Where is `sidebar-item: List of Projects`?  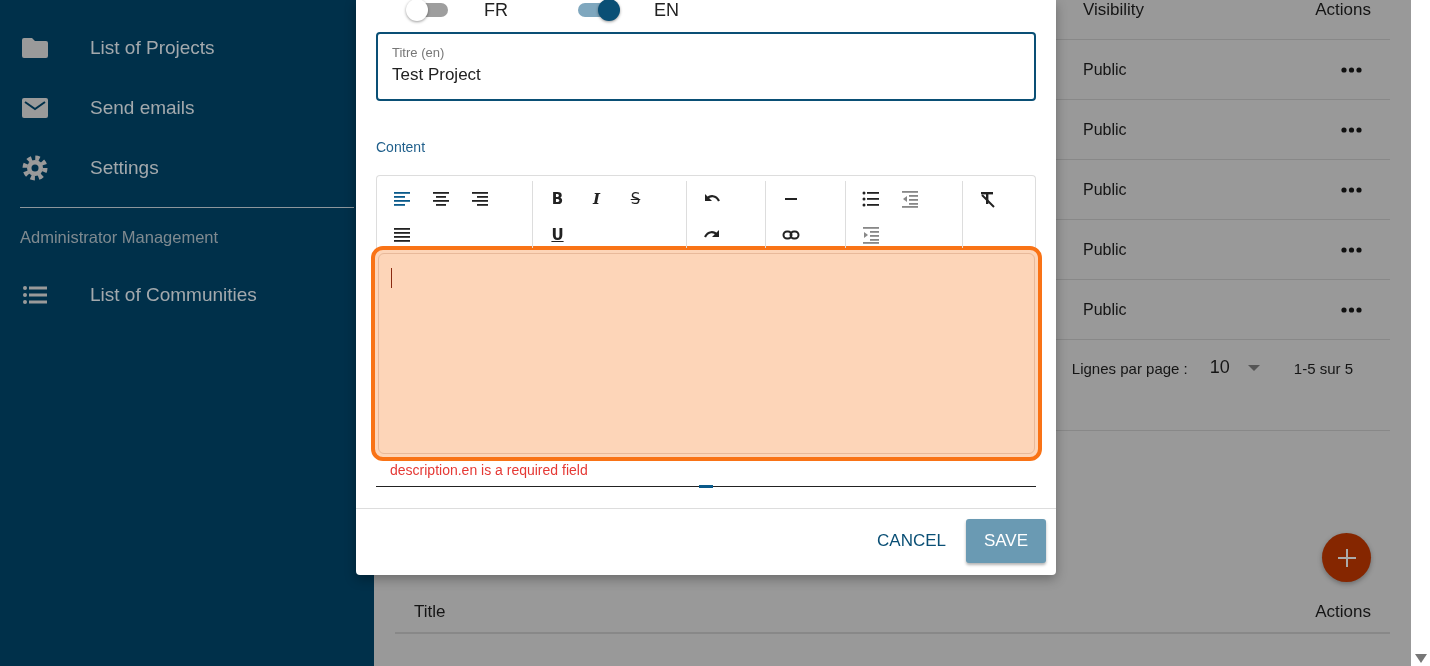 sidebar-item: List of Projects is located at coordinates (152, 48).